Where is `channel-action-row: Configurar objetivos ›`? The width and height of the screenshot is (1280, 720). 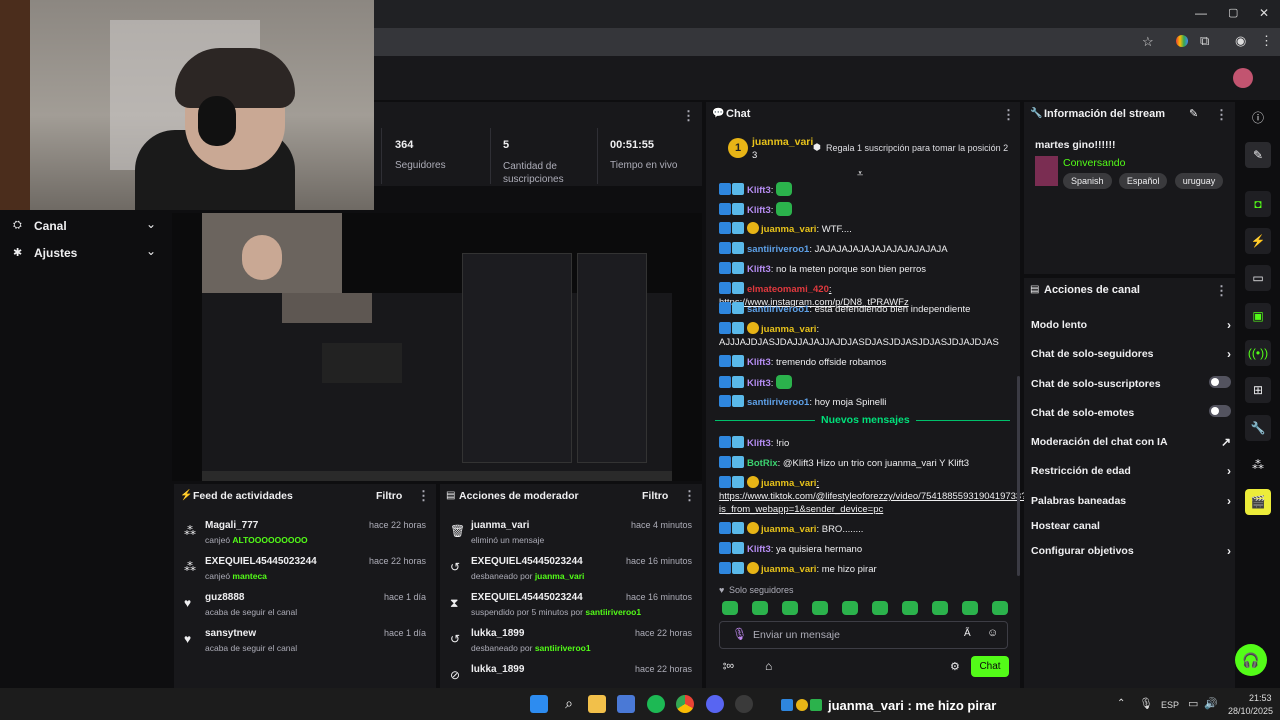 channel-action-row: Configurar objetivos › is located at coordinates (1131, 551).